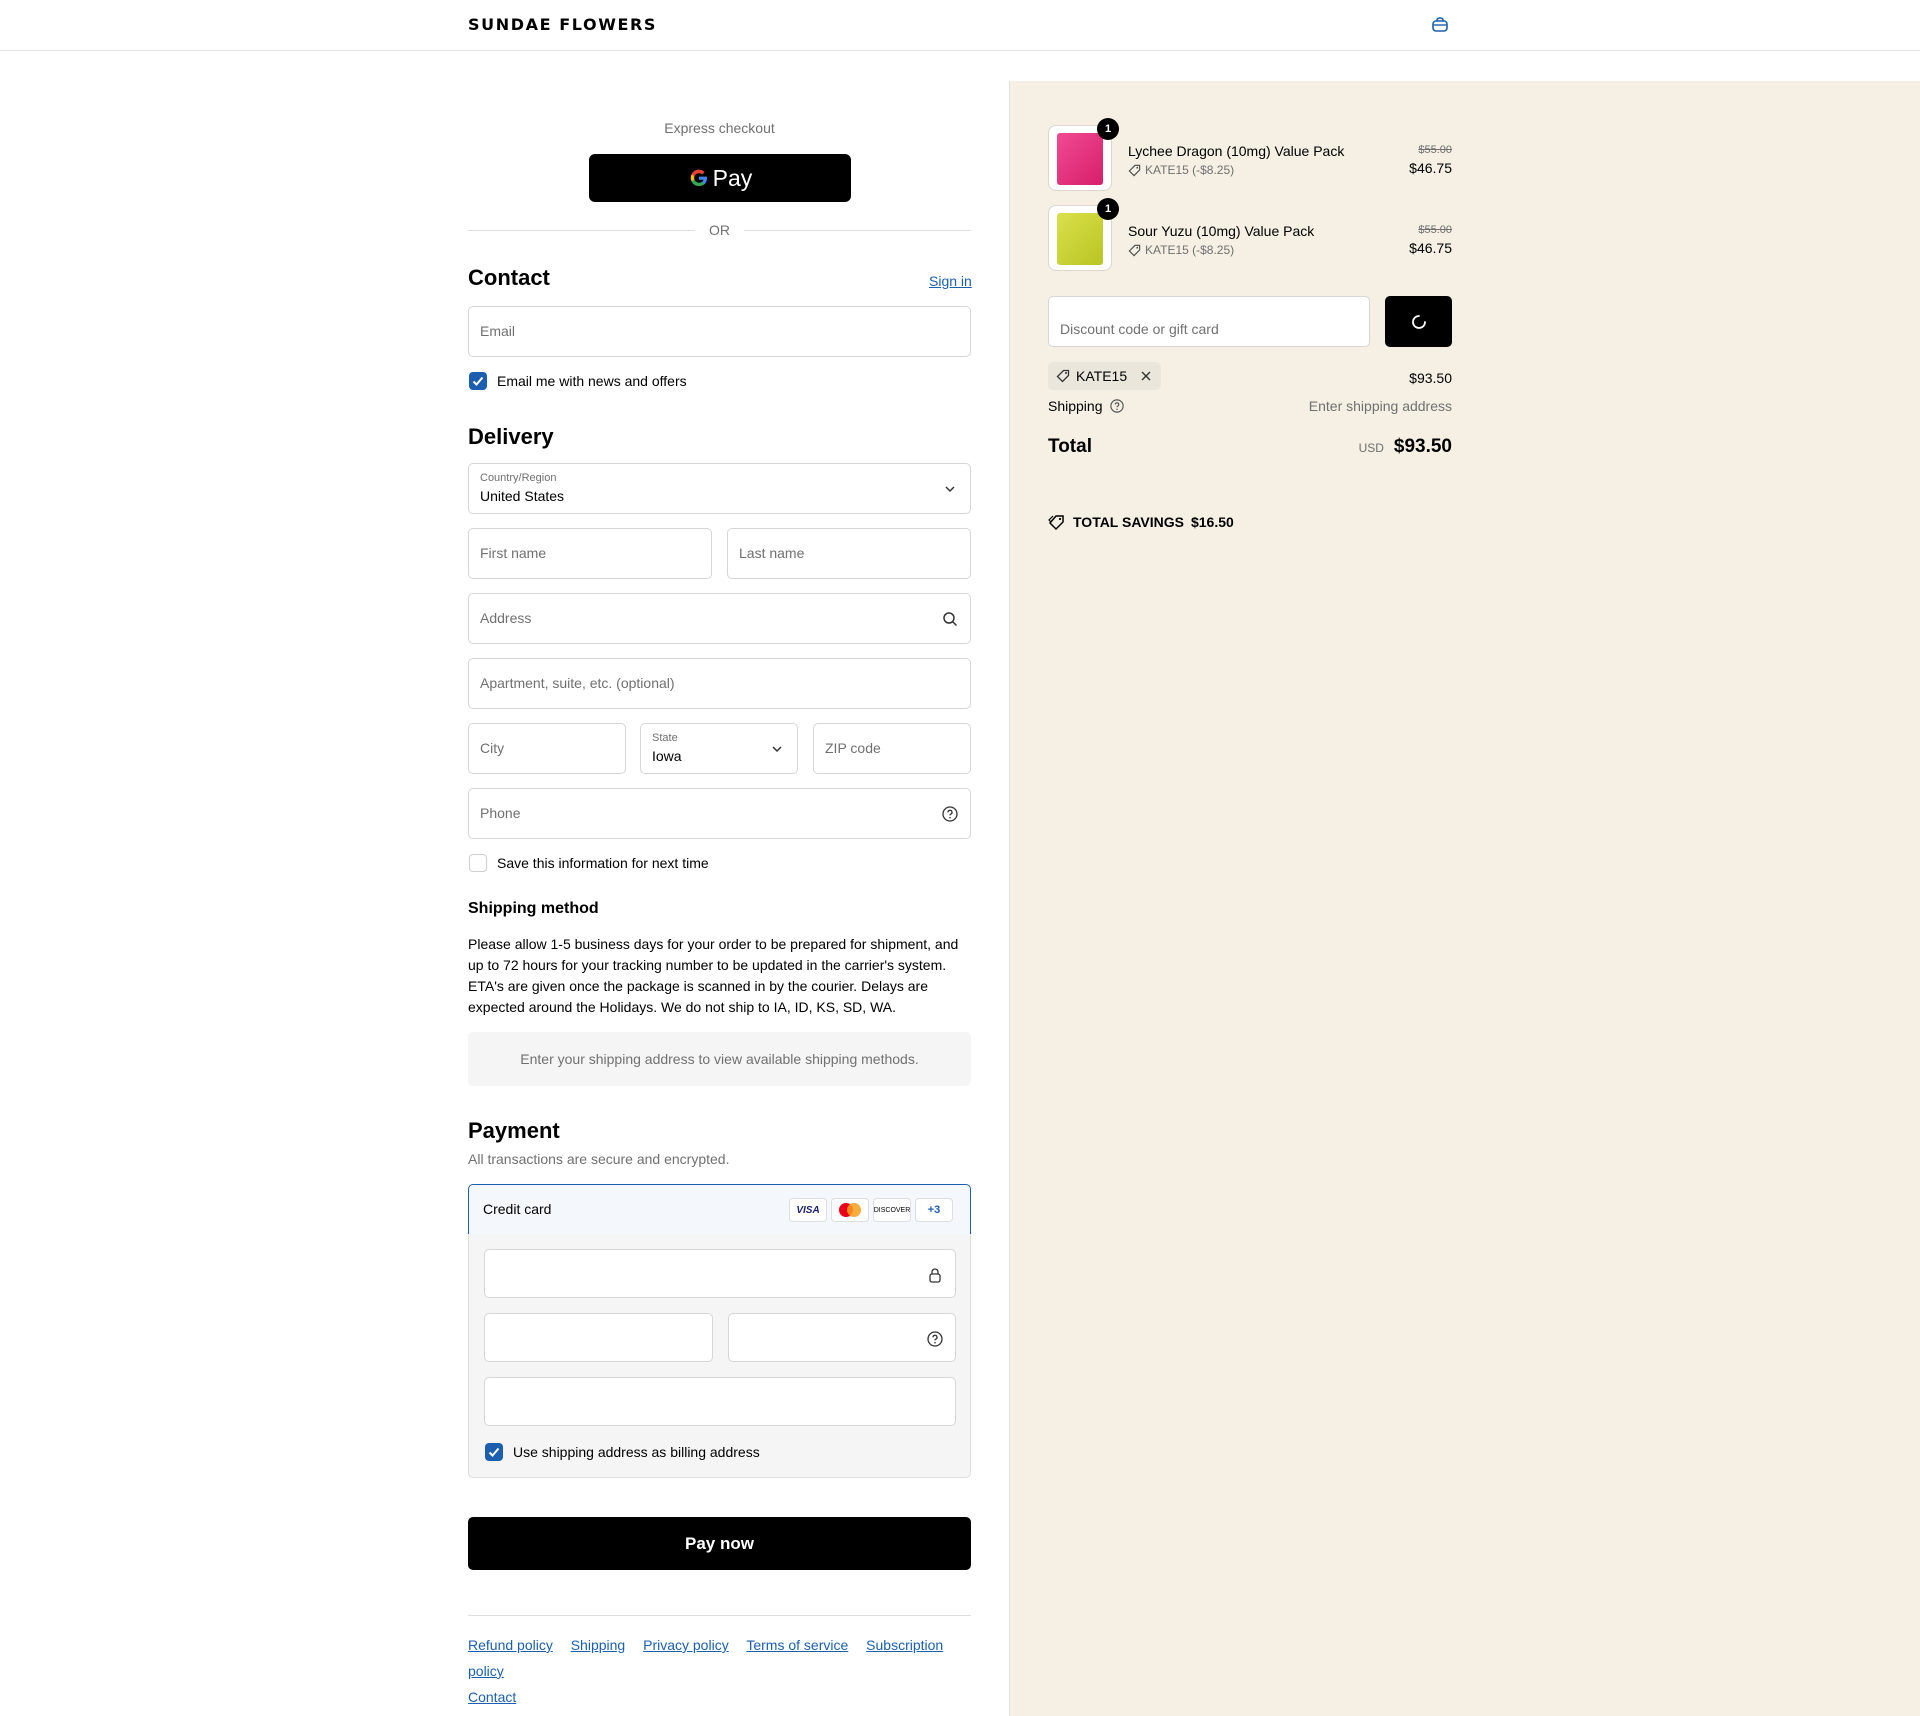  I want to click on bag-icon, so click(1440, 25).